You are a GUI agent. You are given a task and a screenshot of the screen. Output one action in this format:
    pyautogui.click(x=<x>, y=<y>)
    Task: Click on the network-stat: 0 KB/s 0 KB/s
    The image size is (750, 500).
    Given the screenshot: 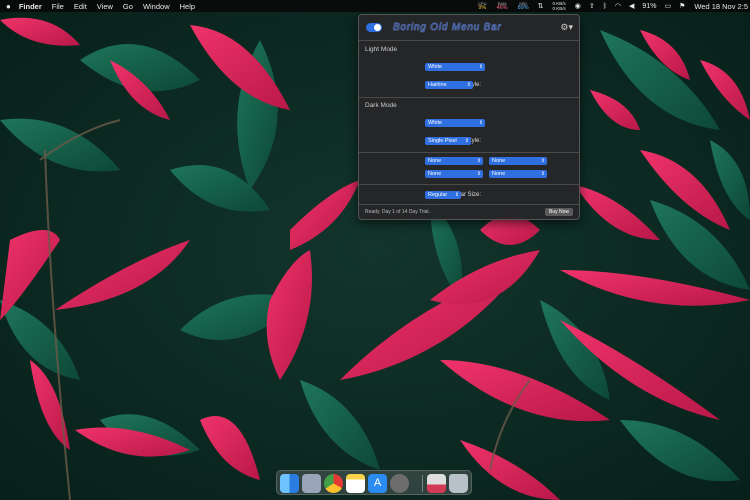 What is the action you would take?
    pyautogui.click(x=558, y=6)
    